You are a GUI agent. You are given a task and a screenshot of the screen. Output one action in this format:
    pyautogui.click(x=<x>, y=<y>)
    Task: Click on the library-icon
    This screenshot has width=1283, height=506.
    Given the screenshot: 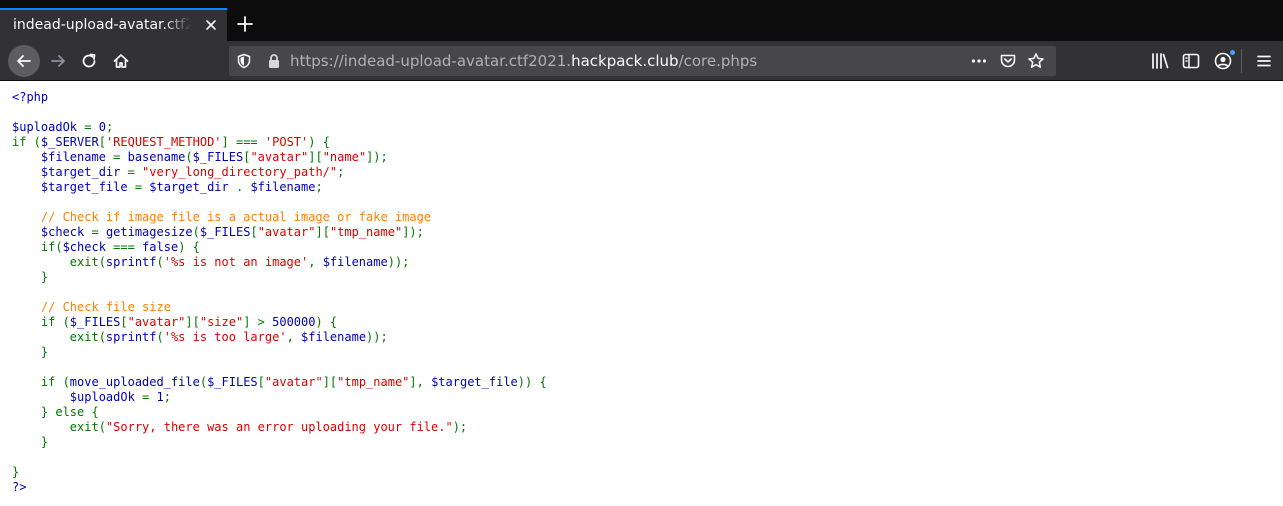 What is the action you would take?
    pyautogui.click(x=1160, y=61)
    